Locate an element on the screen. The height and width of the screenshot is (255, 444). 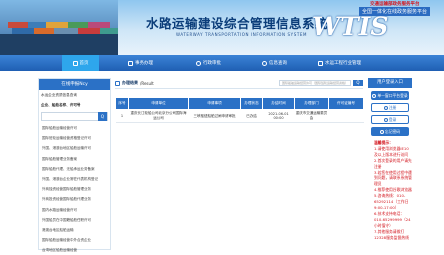
button-label: 登录 is located at coordinates (392, 119).